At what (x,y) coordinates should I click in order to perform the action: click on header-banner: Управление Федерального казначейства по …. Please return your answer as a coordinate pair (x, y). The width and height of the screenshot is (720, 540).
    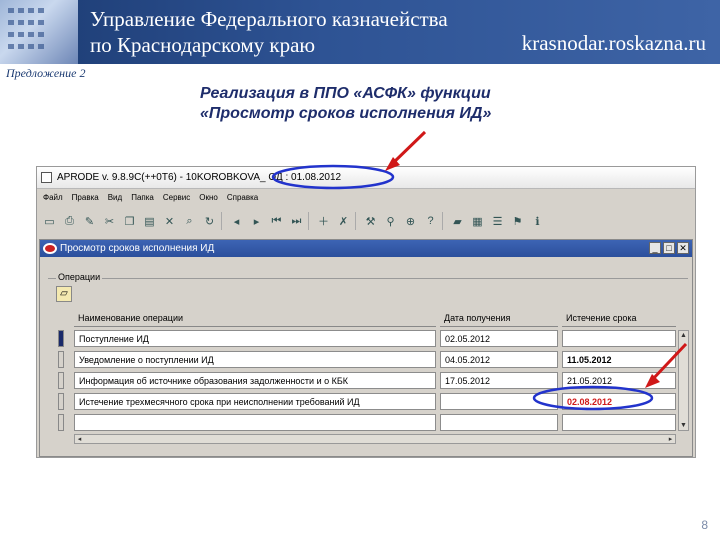
    Looking at the image, I should click on (360, 32).